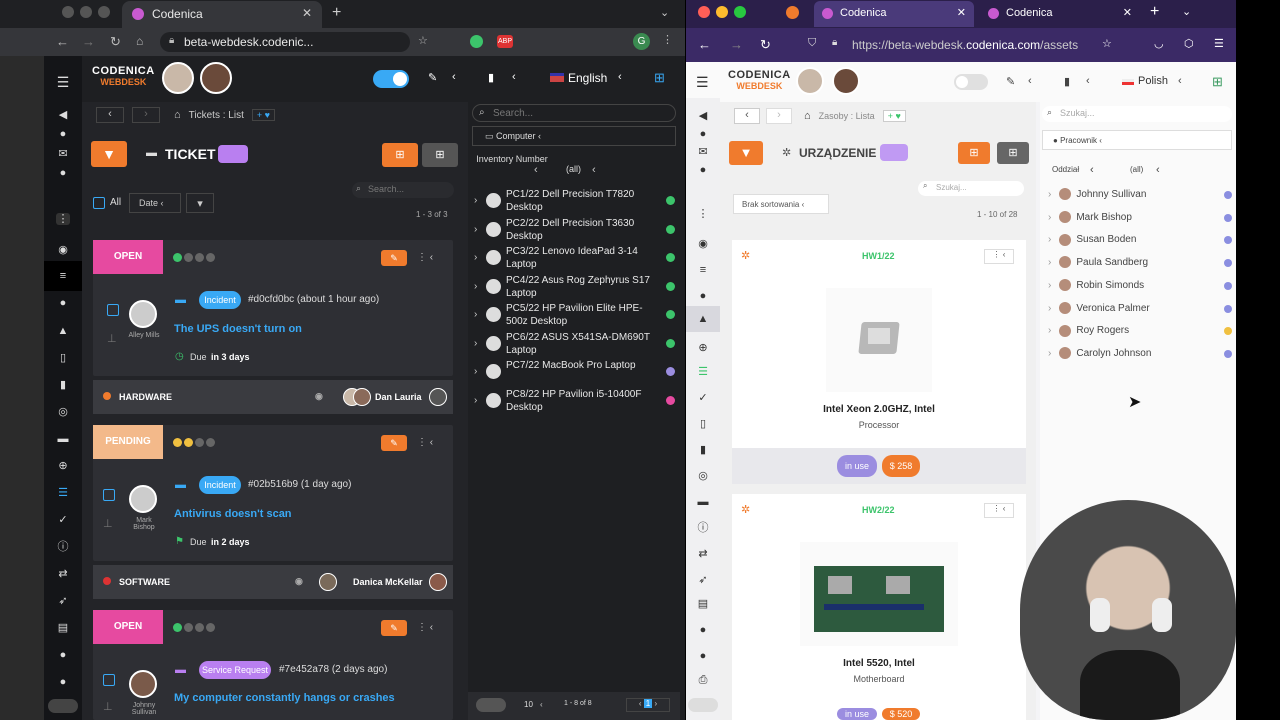 This screenshot has height=720, width=1280. Describe the element at coordinates (648, 705) in the screenshot. I see `pager-controls: ‹ 1 ›` at that location.